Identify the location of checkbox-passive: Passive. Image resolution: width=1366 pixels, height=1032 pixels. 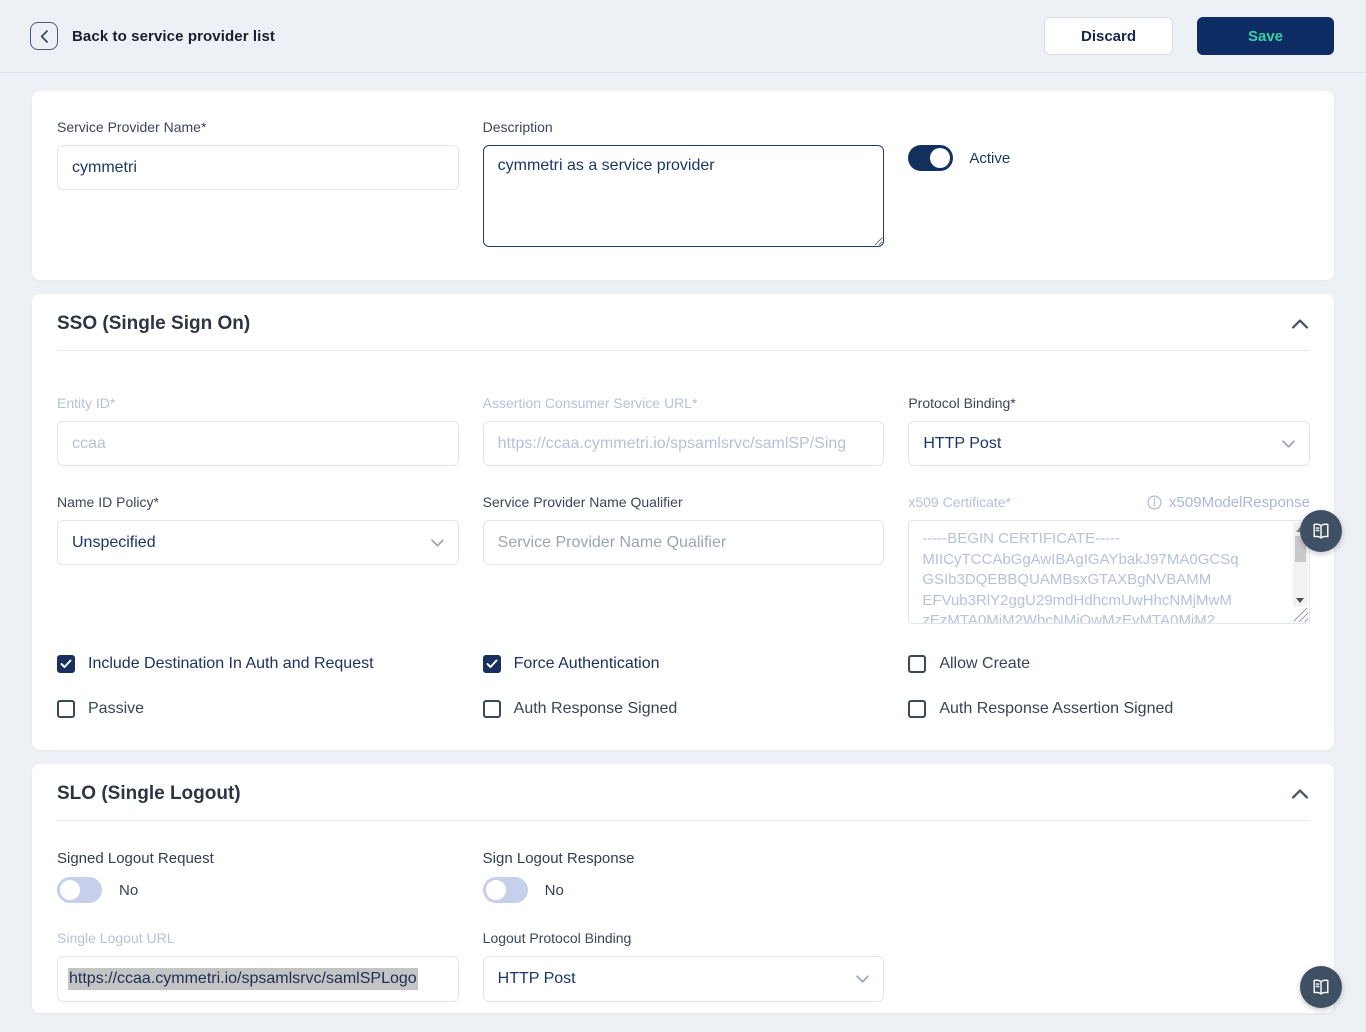
(258, 709).